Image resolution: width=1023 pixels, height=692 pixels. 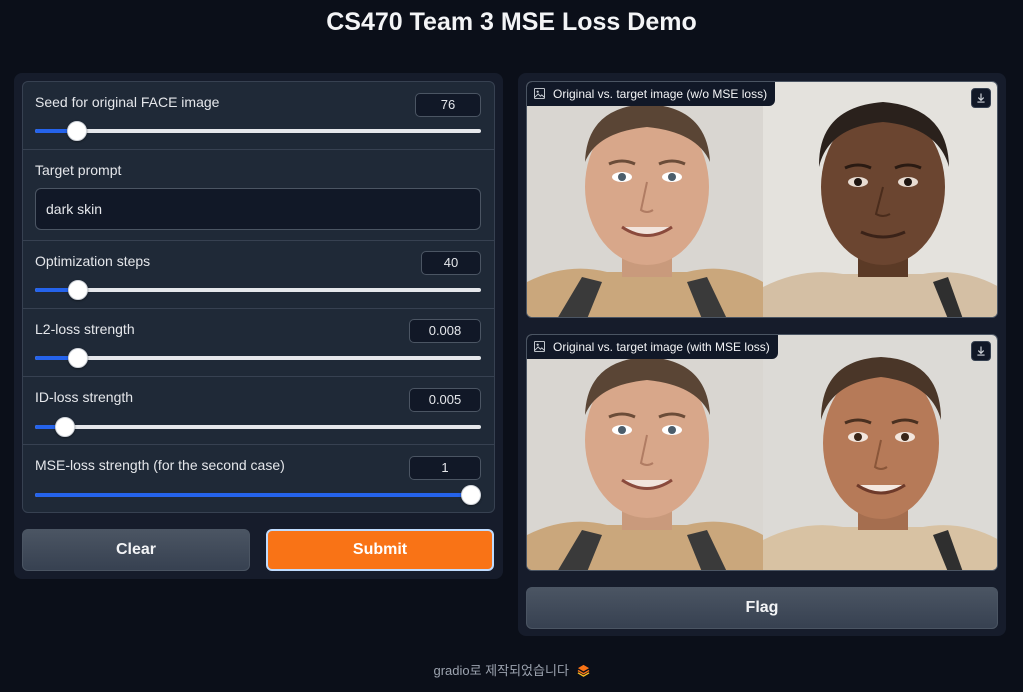 What do you see at coordinates (258, 131) in the screenshot?
I see `seed-slider` at bounding box center [258, 131].